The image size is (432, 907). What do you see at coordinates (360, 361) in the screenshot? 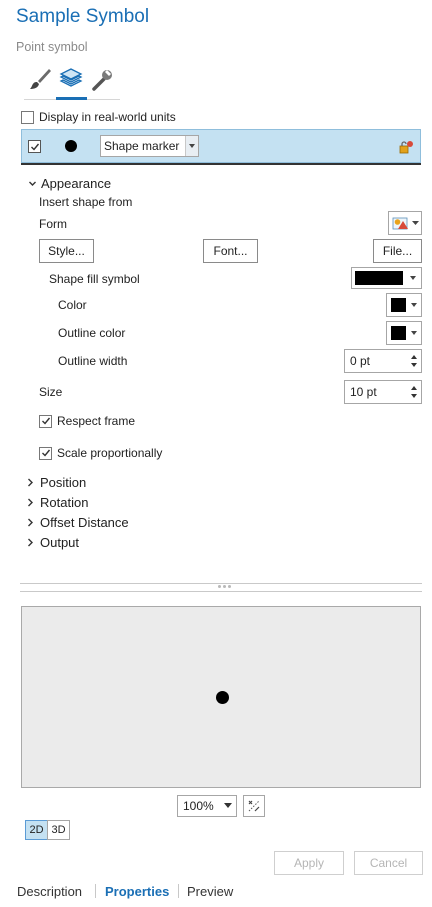
I see `outline-width-value: 0 pt` at bounding box center [360, 361].